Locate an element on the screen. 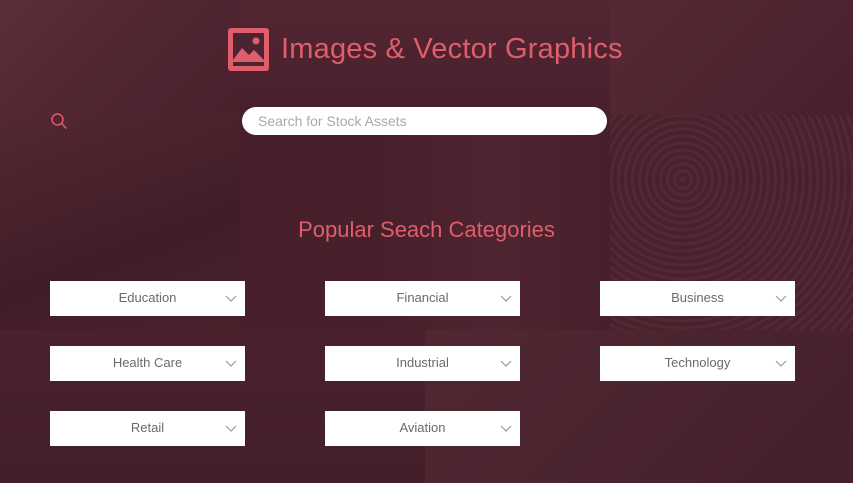 The image size is (853, 483). category-dropdown-financial: Financial is located at coordinates (422, 298).